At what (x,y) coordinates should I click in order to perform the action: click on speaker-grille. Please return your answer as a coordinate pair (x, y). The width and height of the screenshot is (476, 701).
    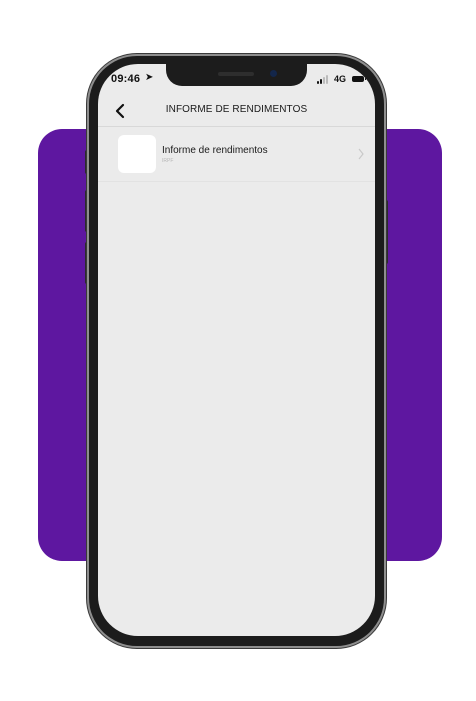
    Looking at the image, I should click on (236, 74).